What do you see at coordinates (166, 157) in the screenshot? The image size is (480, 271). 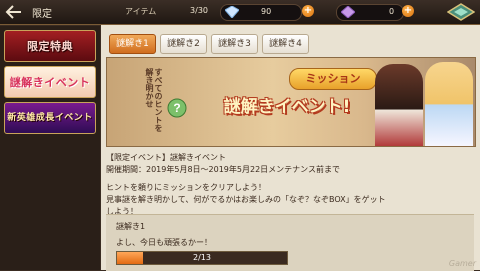 I see `desc-line: 【限定イベント】謎解きイベント` at bounding box center [166, 157].